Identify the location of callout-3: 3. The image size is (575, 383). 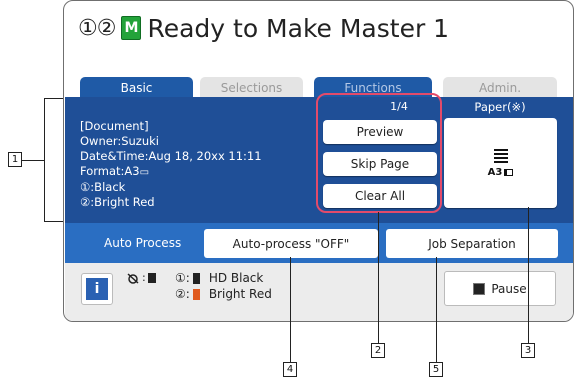
(528, 350).